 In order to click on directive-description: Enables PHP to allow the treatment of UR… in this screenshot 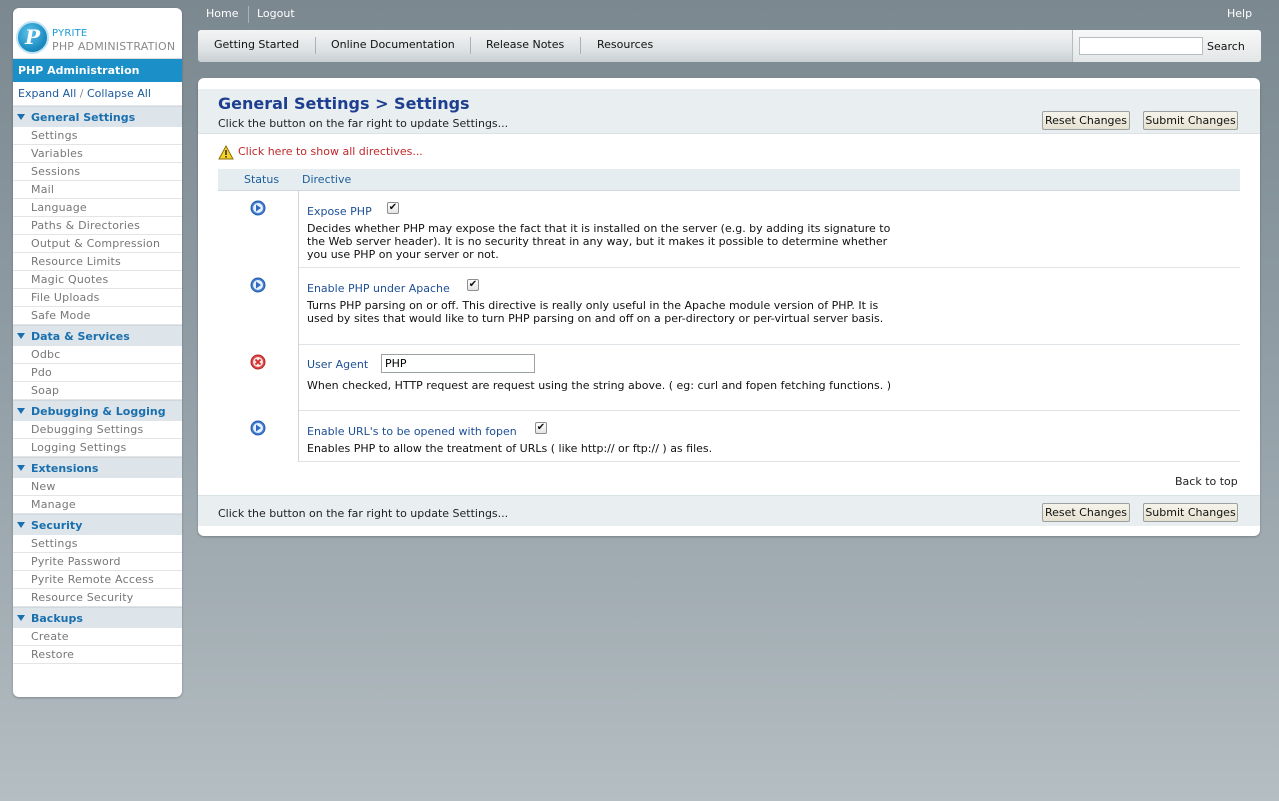, I will do `click(510, 448)`.